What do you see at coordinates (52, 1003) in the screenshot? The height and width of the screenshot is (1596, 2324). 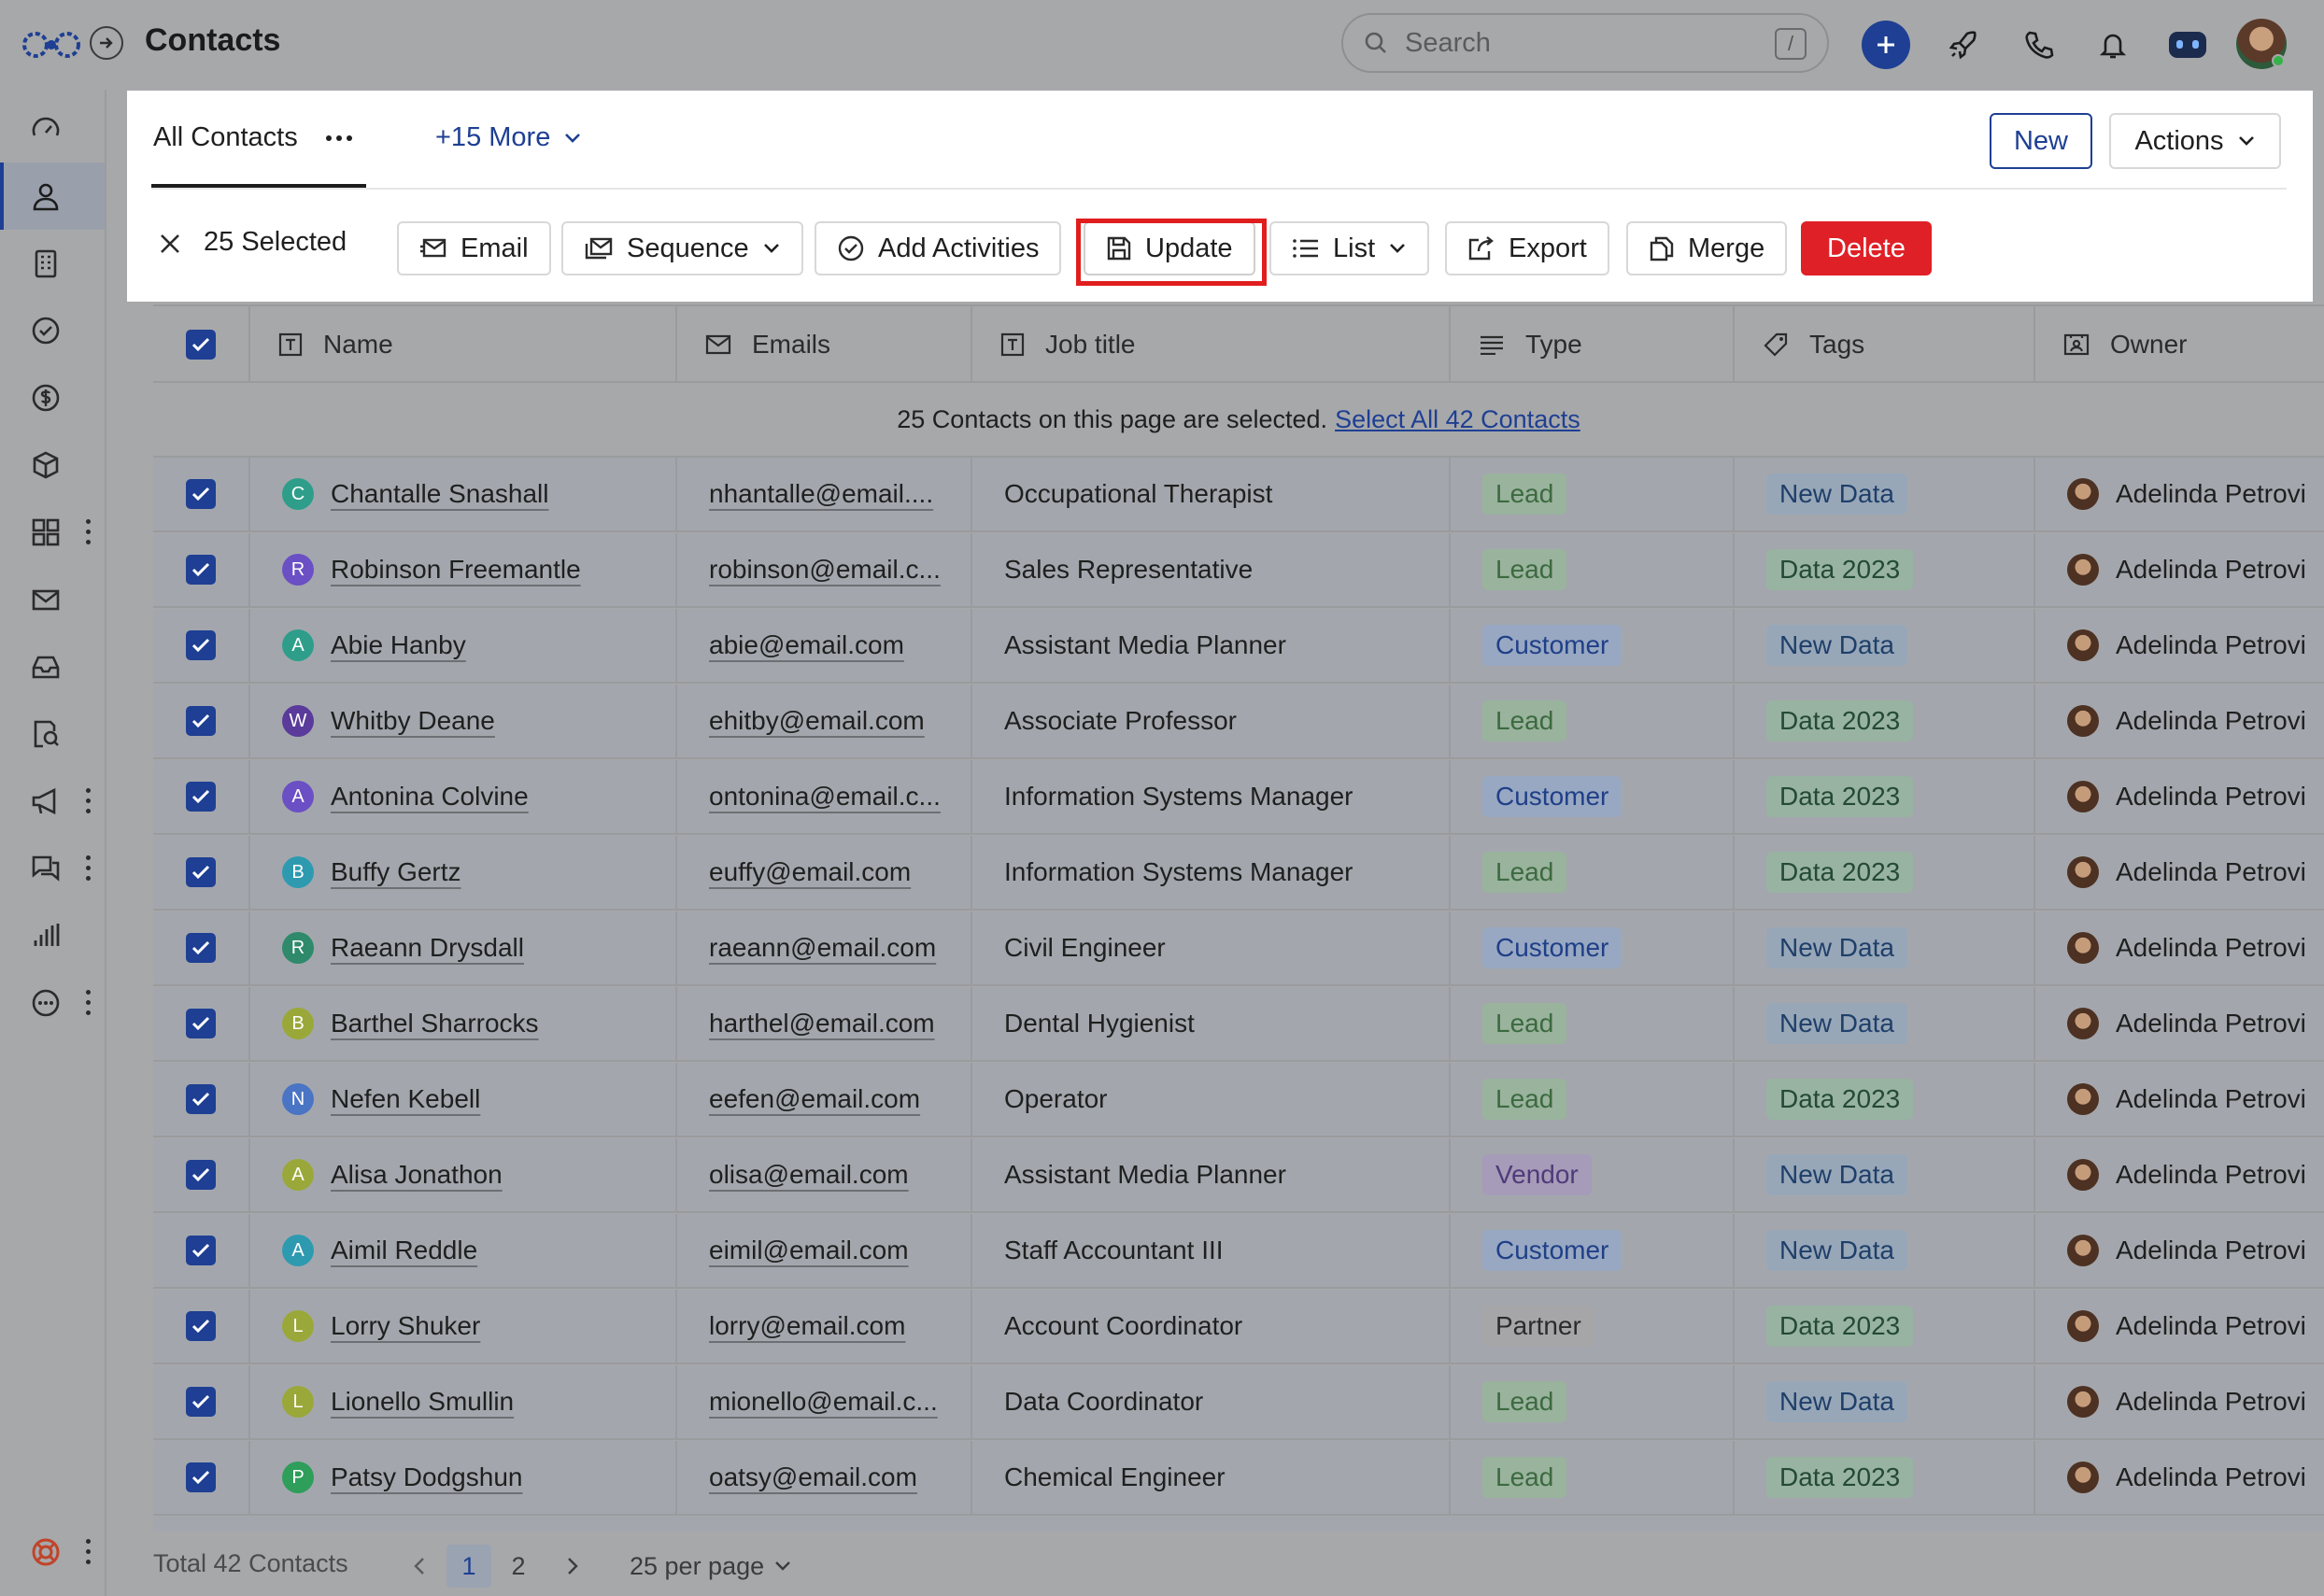 I see `nav-more` at bounding box center [52, 1003].